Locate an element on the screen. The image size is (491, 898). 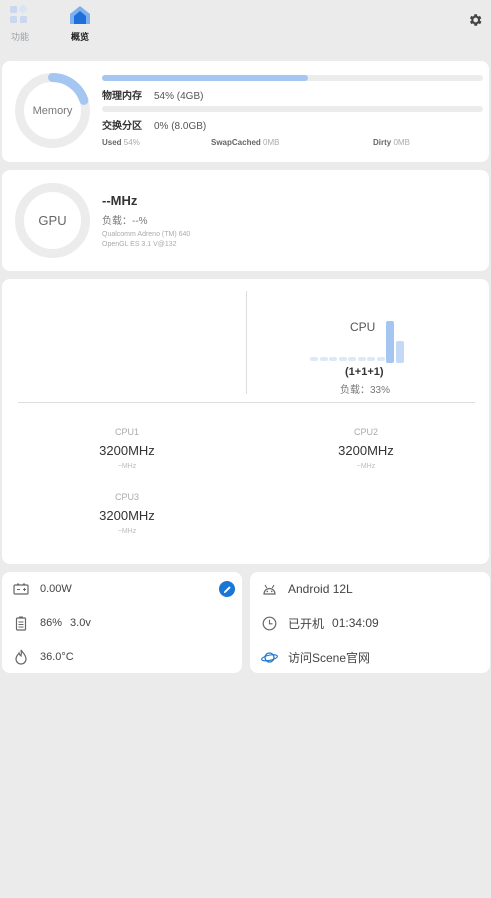
swap-value: 0% (8.0GB) is located at coordinates (180, 126).